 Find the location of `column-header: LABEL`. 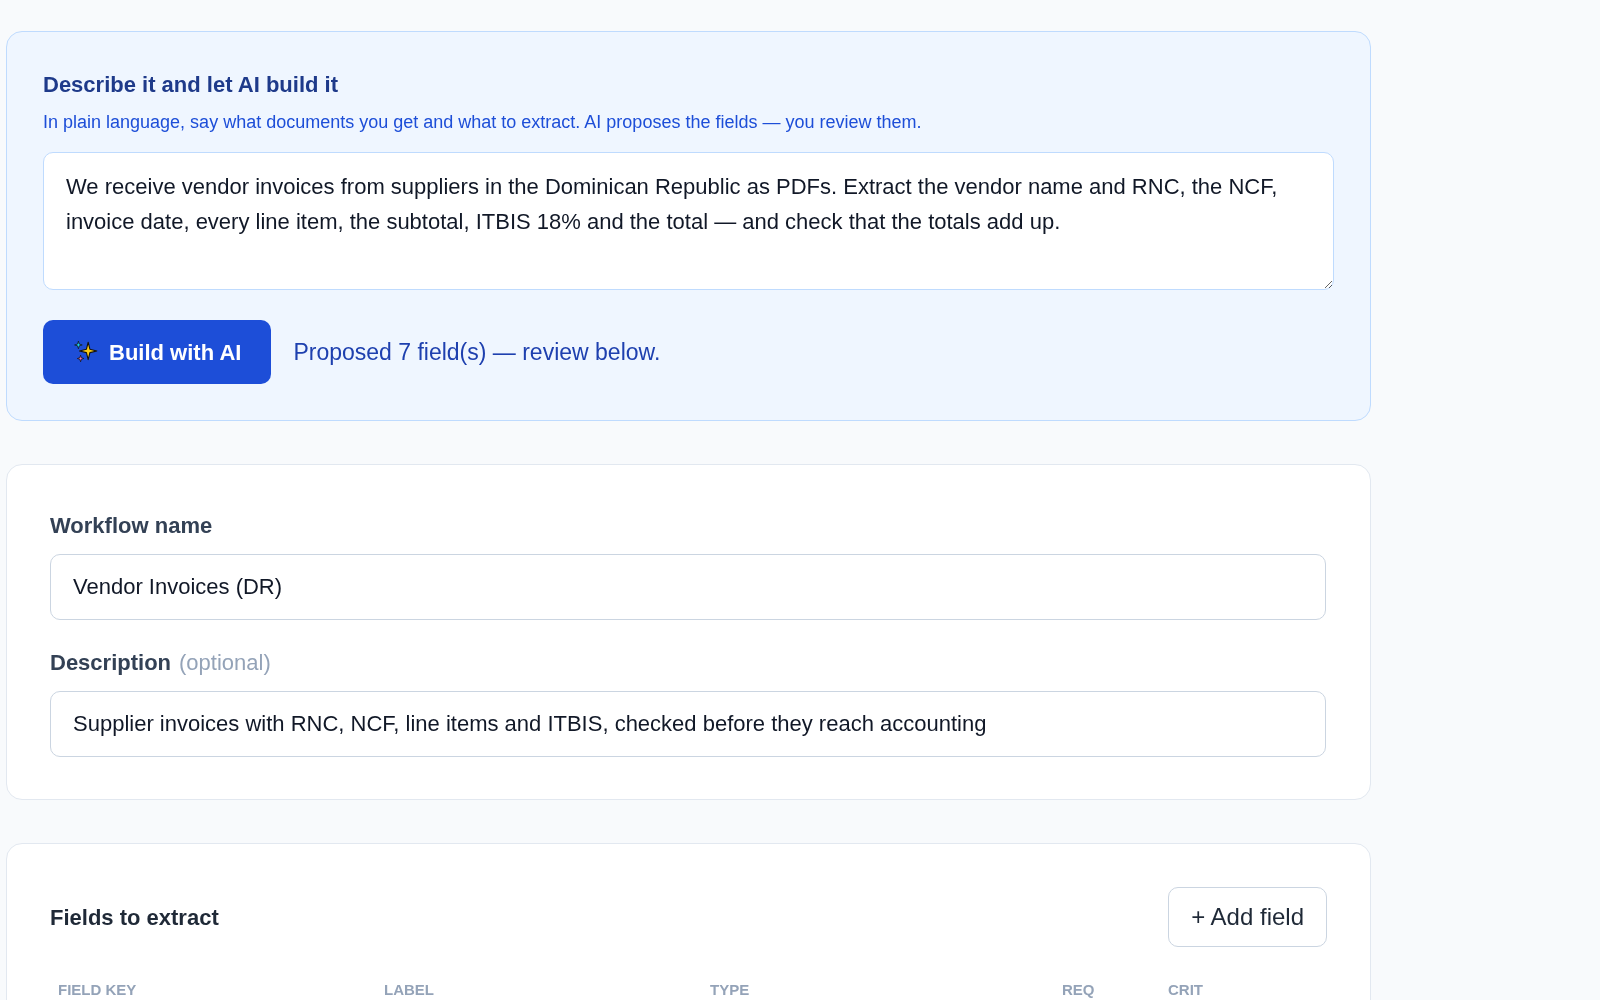

column-header: LABEL is located at coordinates (409, 990).